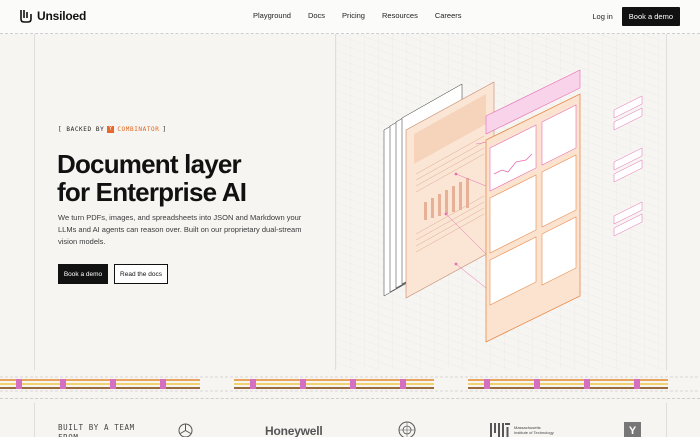 This screenshot has width=700, height=437. I want to click on book-demo-nav-button: Book a demo, so click(650, 16).